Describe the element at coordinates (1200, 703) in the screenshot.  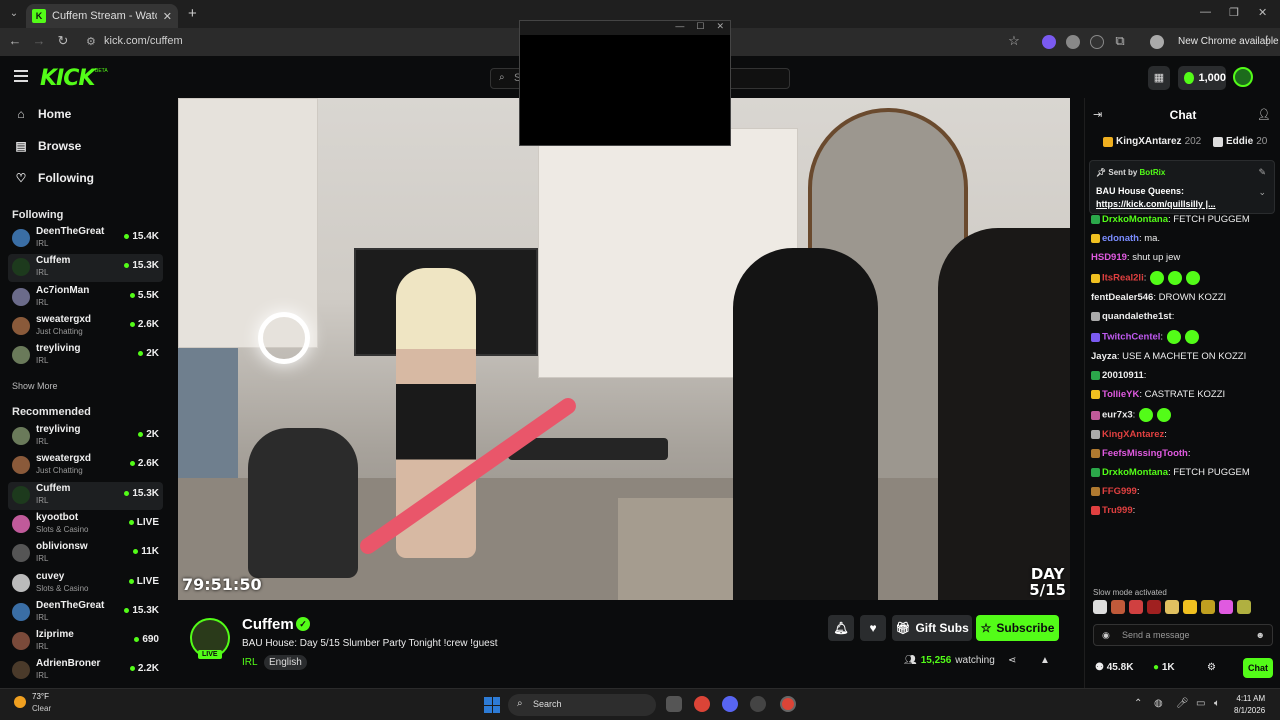
I see `network-icon: ▭` at that location.